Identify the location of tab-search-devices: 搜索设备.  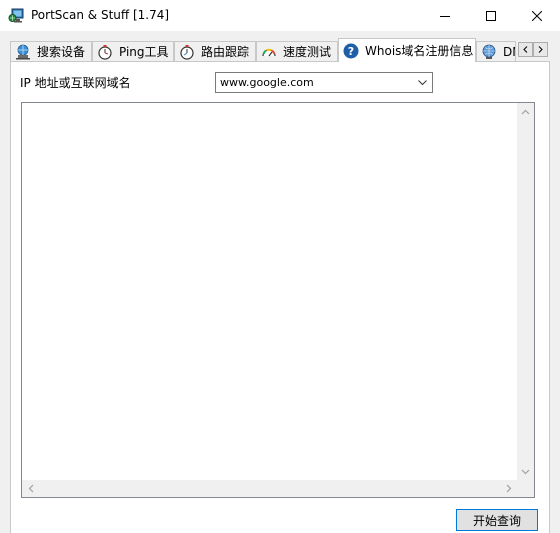
(51, 51).